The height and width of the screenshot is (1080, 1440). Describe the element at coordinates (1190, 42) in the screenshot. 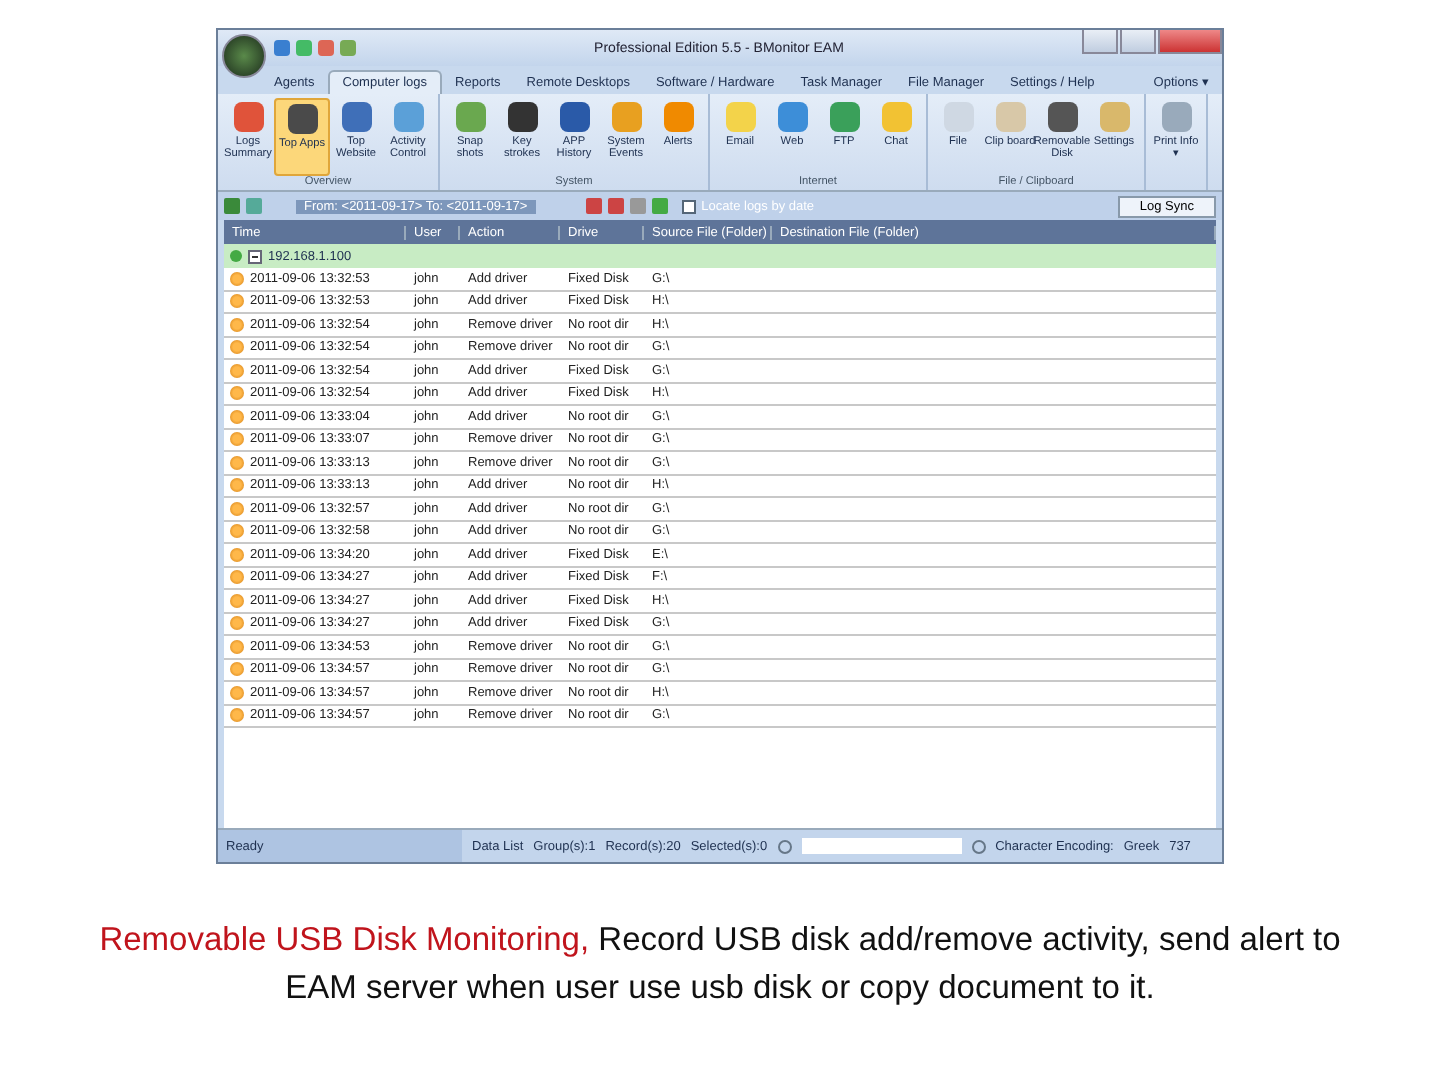

I see `close-button` at that location.